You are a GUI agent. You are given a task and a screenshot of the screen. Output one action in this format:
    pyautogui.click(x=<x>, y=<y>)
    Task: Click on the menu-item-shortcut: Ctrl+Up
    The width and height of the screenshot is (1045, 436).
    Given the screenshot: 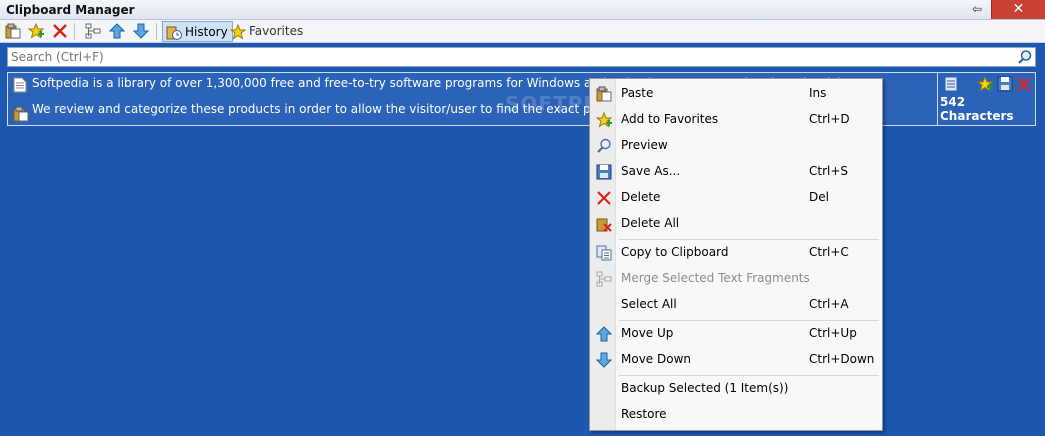 What is the action you would take?
    pyautogui.click(x=833, y=333)
    